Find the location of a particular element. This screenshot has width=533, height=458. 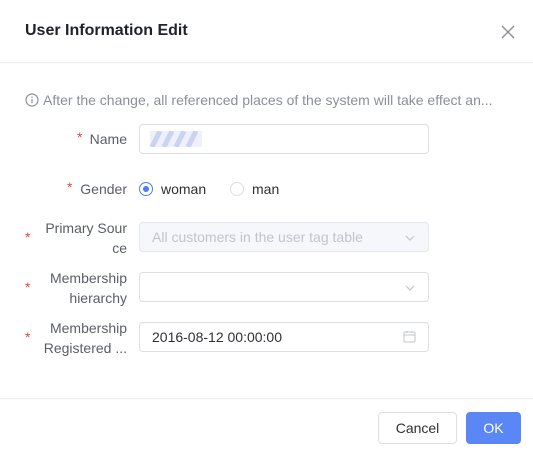

redacted-name-value is located at coordinates (176, 139).